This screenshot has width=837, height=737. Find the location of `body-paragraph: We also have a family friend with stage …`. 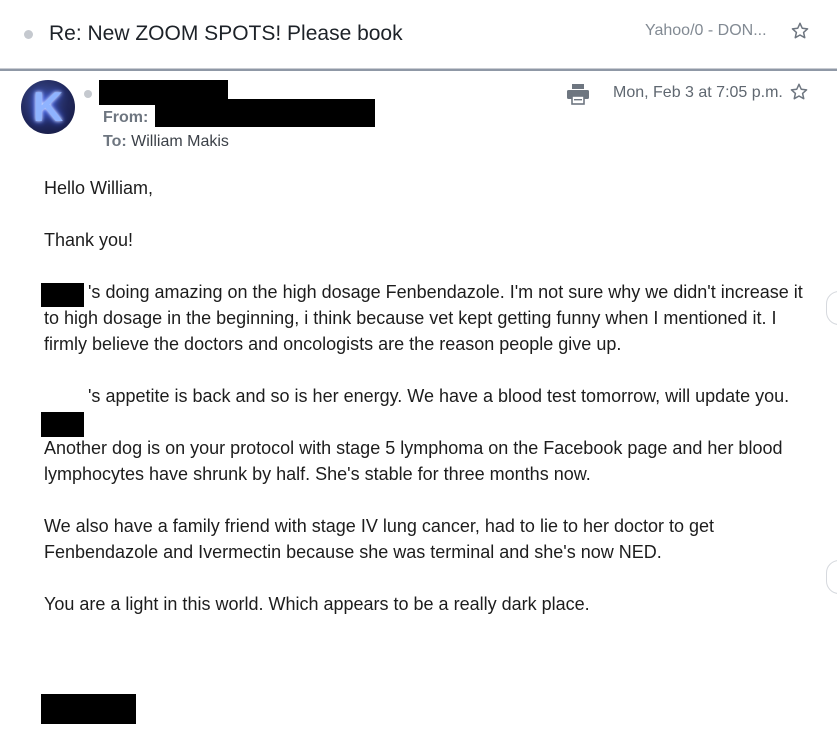

body-paragraph: We also have a family friend with stage … is located at coordinates (379, 539).